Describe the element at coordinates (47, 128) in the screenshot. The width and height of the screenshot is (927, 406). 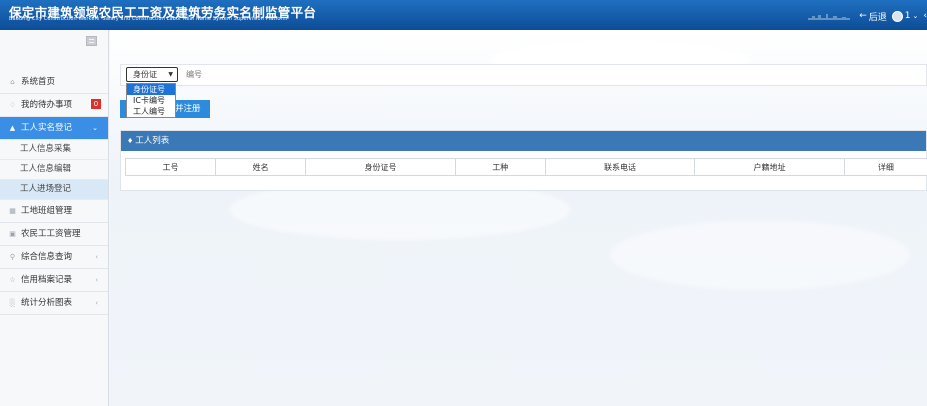
I see `sidebar-item-label: 工人实名登记` at that location.